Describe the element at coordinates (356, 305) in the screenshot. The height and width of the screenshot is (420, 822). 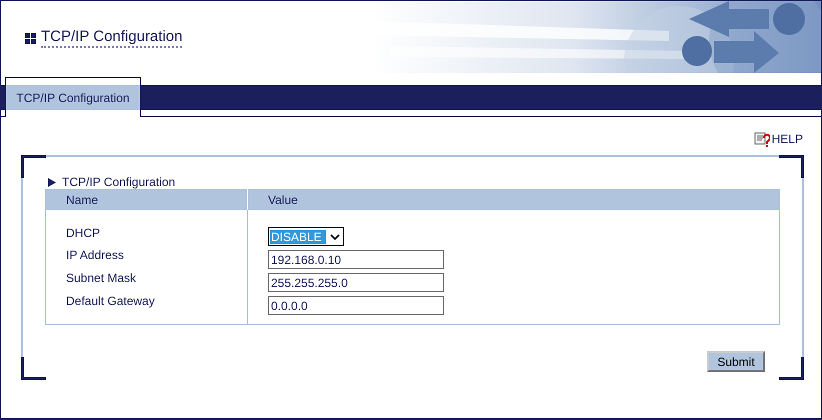
I see `input-field: 0.0.0.0` at that location.